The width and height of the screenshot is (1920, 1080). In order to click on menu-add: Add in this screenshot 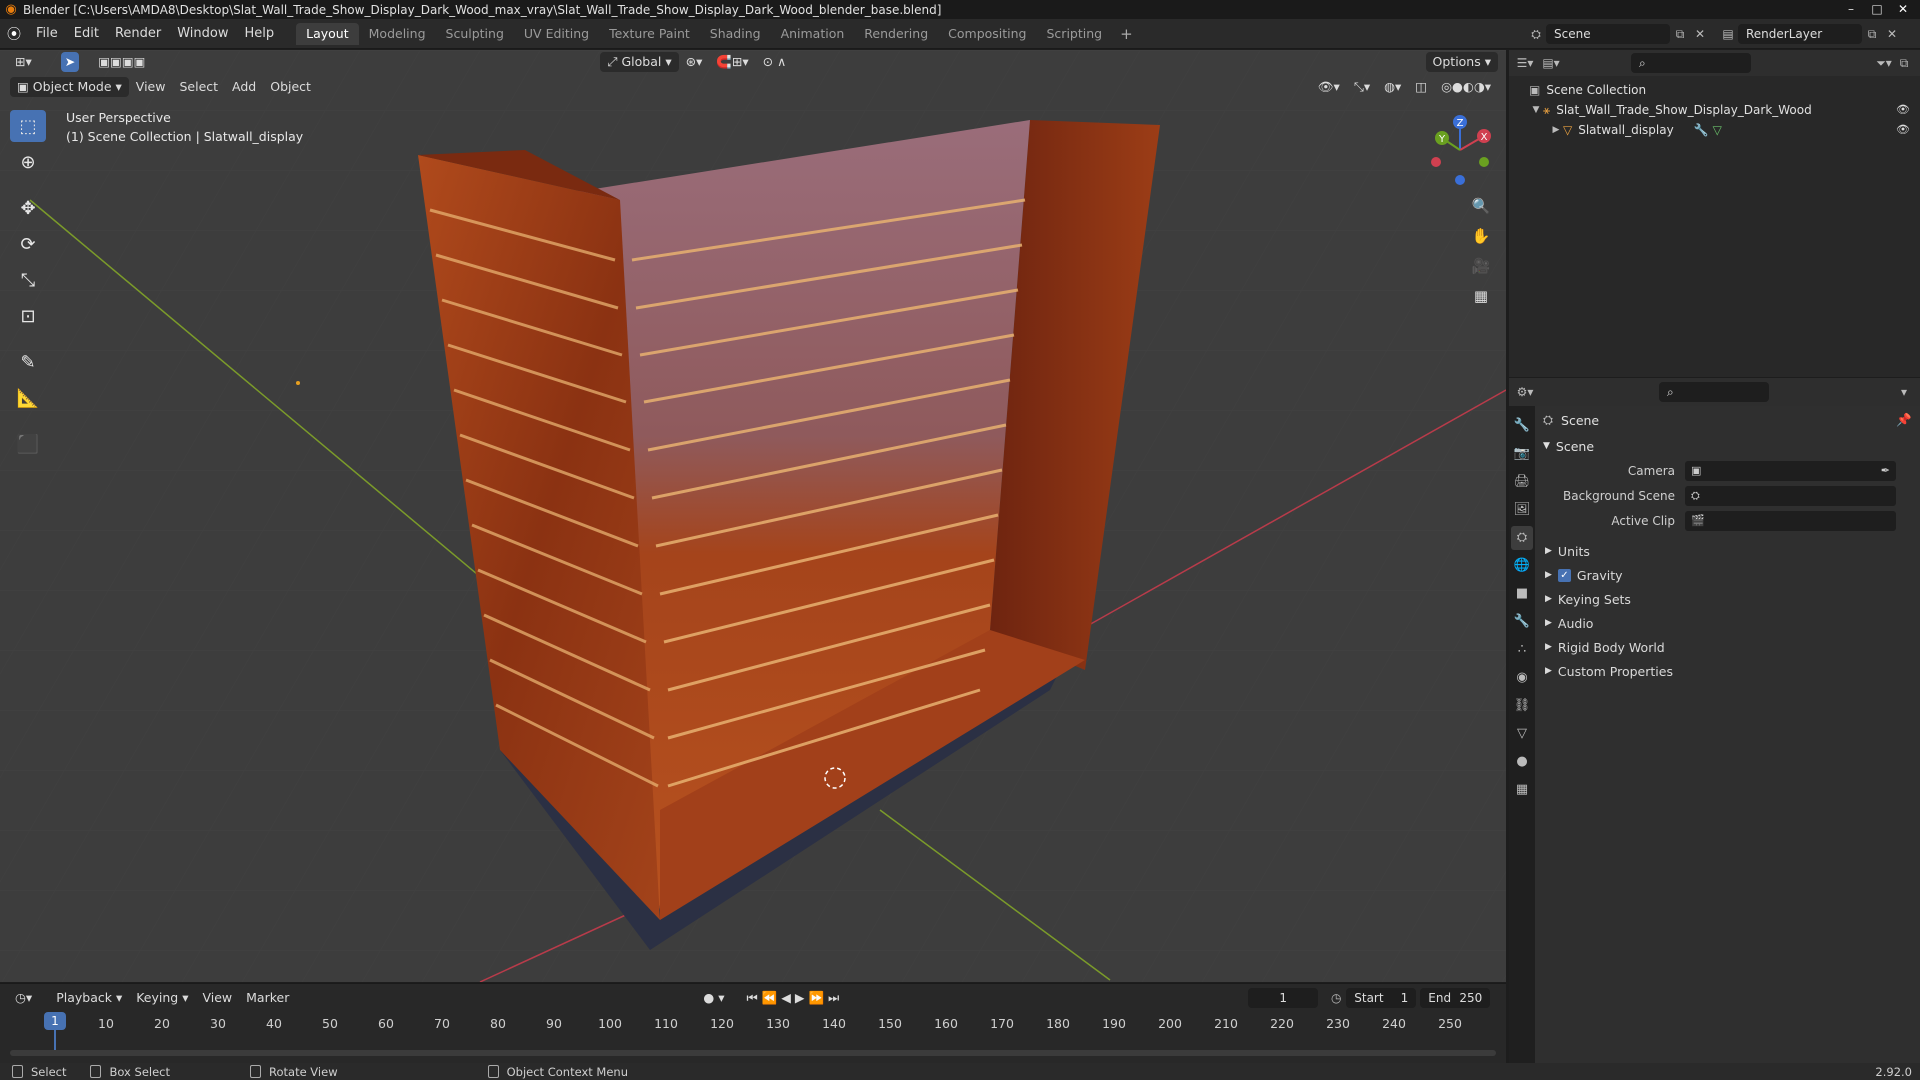, I will do `click(244, 87)`.